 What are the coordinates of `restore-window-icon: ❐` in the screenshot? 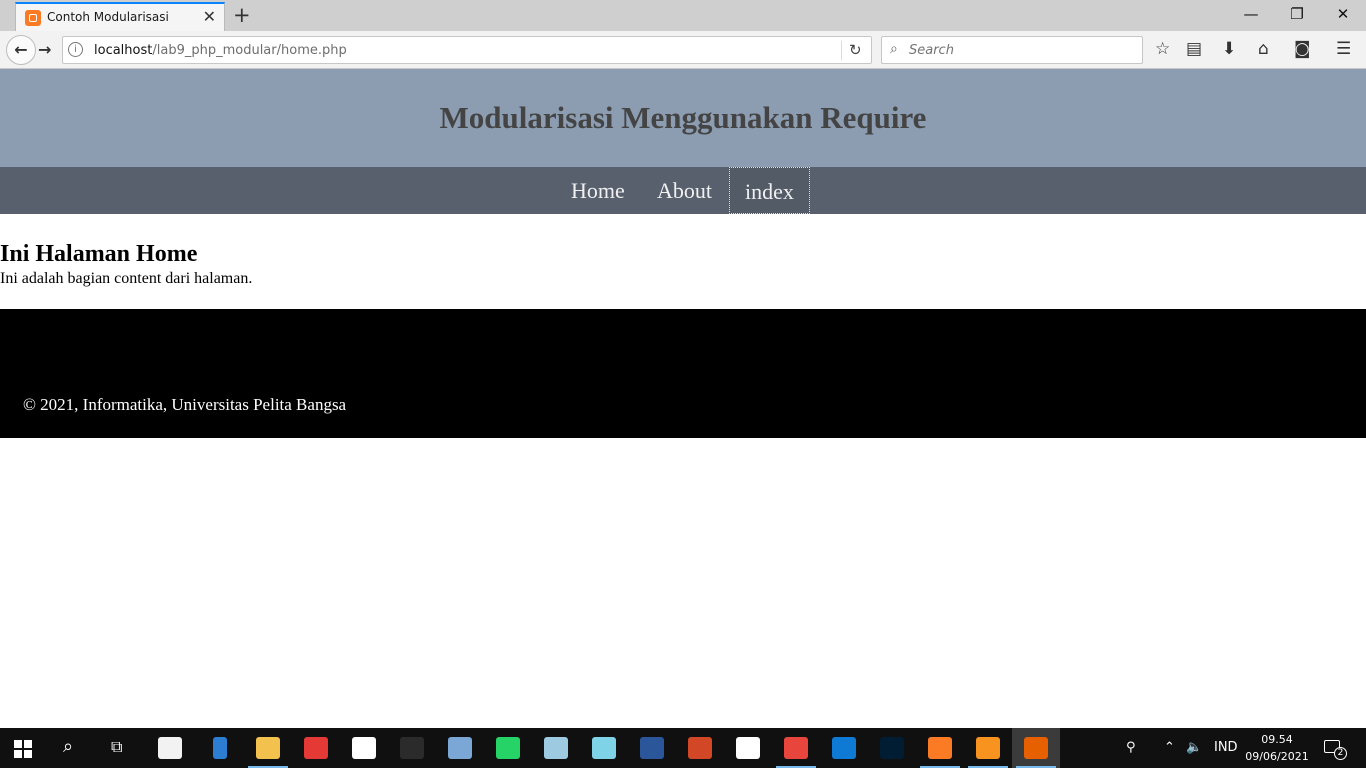 It's located at (1297, 15).